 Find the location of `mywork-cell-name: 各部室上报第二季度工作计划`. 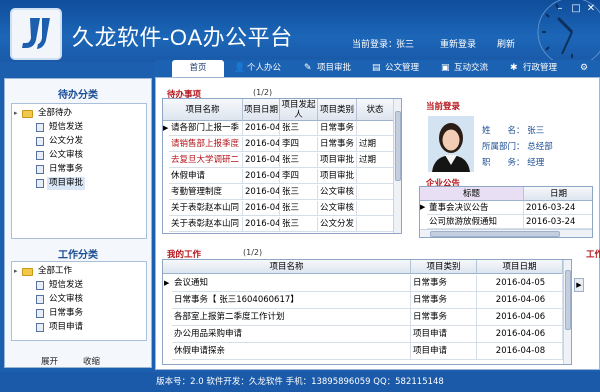

mywork-cell-name: 各部室上报第二季度工作计划 is located at coordinates (291, 317).